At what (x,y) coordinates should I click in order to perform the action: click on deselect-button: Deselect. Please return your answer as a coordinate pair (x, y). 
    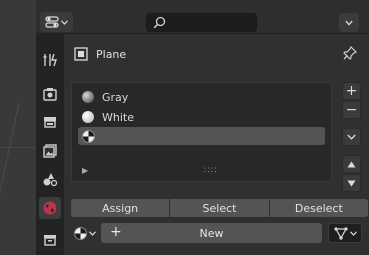
    Looking at the image, I should click on (318, 208).